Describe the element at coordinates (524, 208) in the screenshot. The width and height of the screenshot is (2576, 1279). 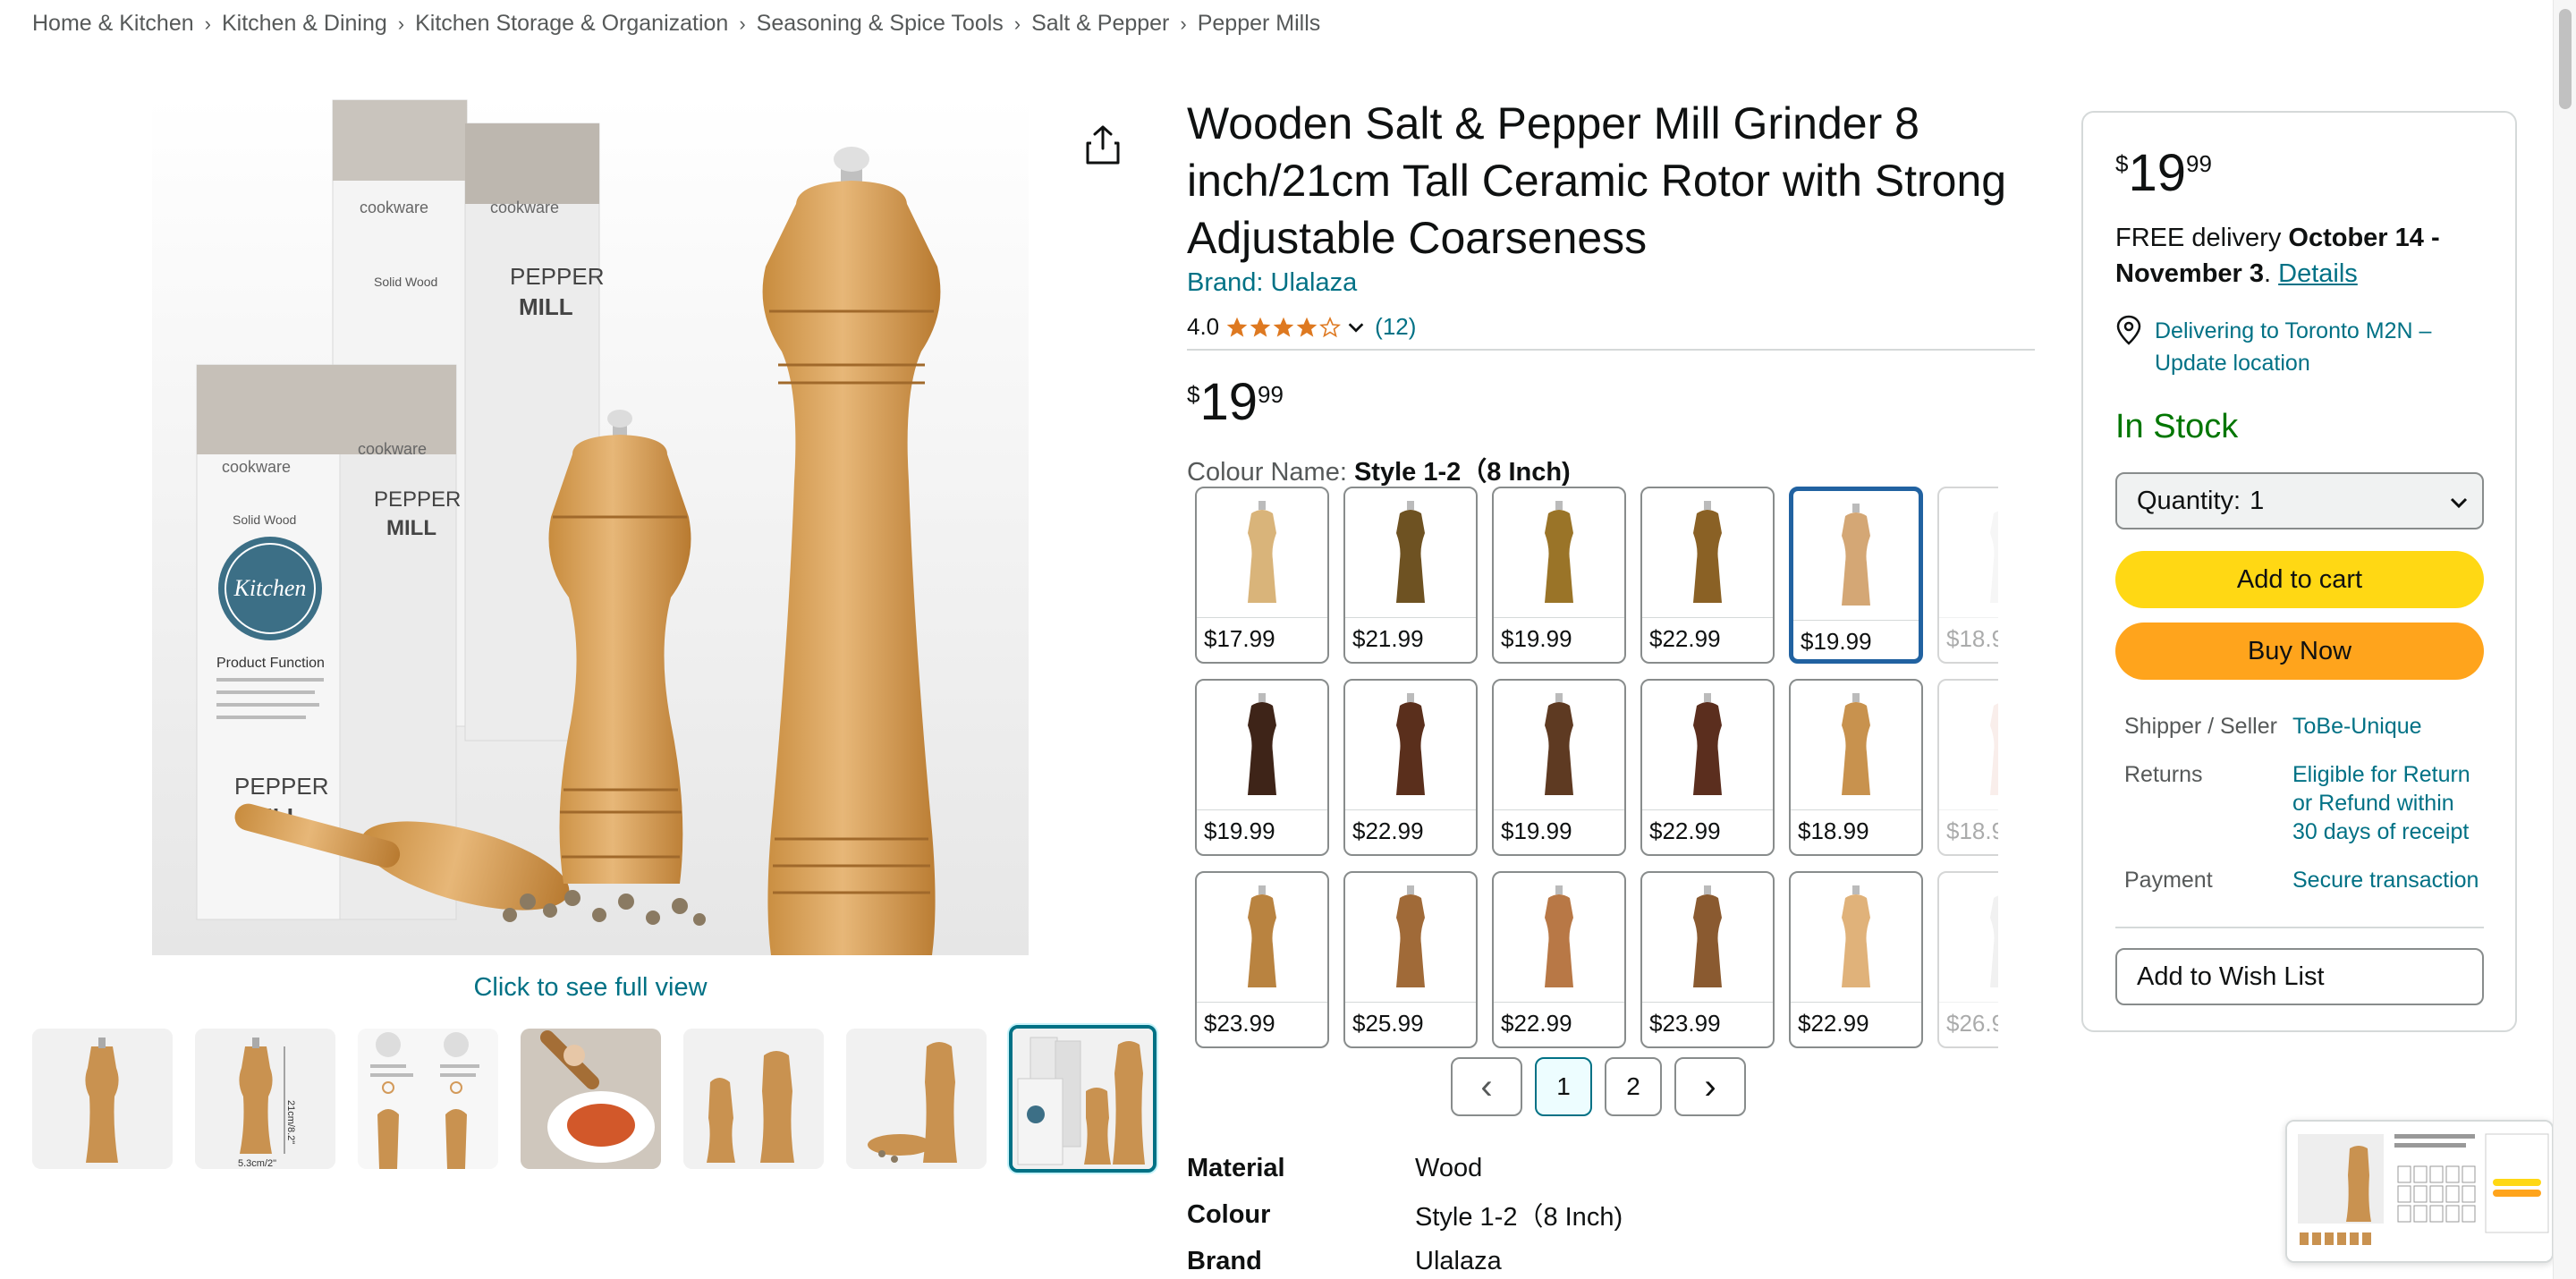
I see `box-brand-text: cookware` at that location.